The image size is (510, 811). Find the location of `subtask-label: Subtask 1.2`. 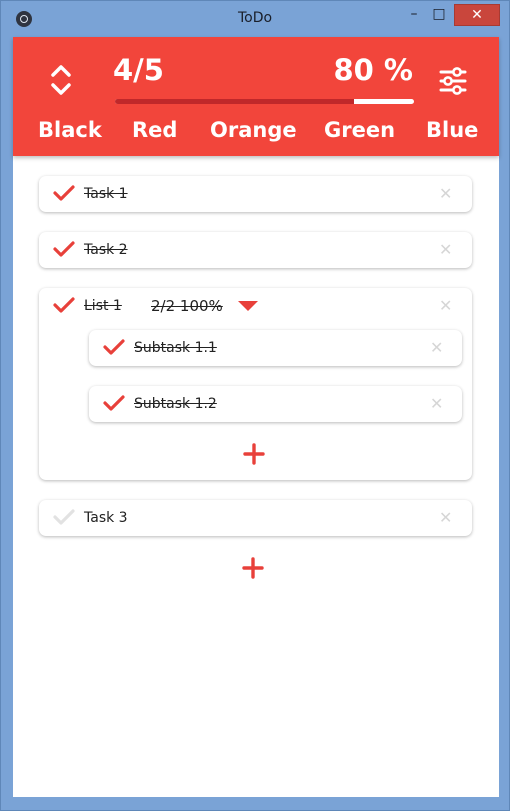

subtask-label: Subtask 1.2 is located at coordinates (175, 404).